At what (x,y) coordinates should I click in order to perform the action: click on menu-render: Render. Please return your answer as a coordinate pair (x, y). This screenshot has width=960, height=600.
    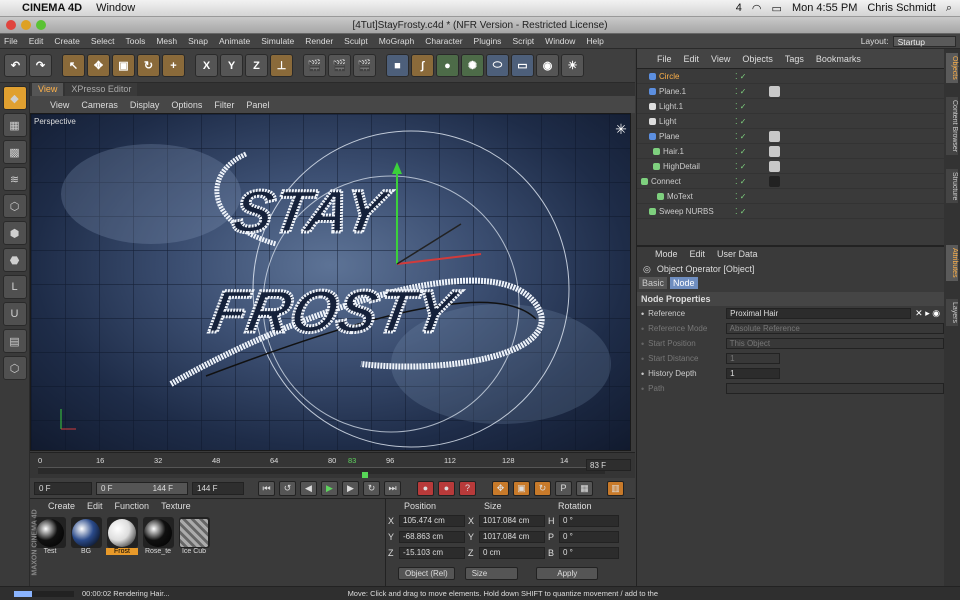
    Looking at the image, I should click on (319, 41).